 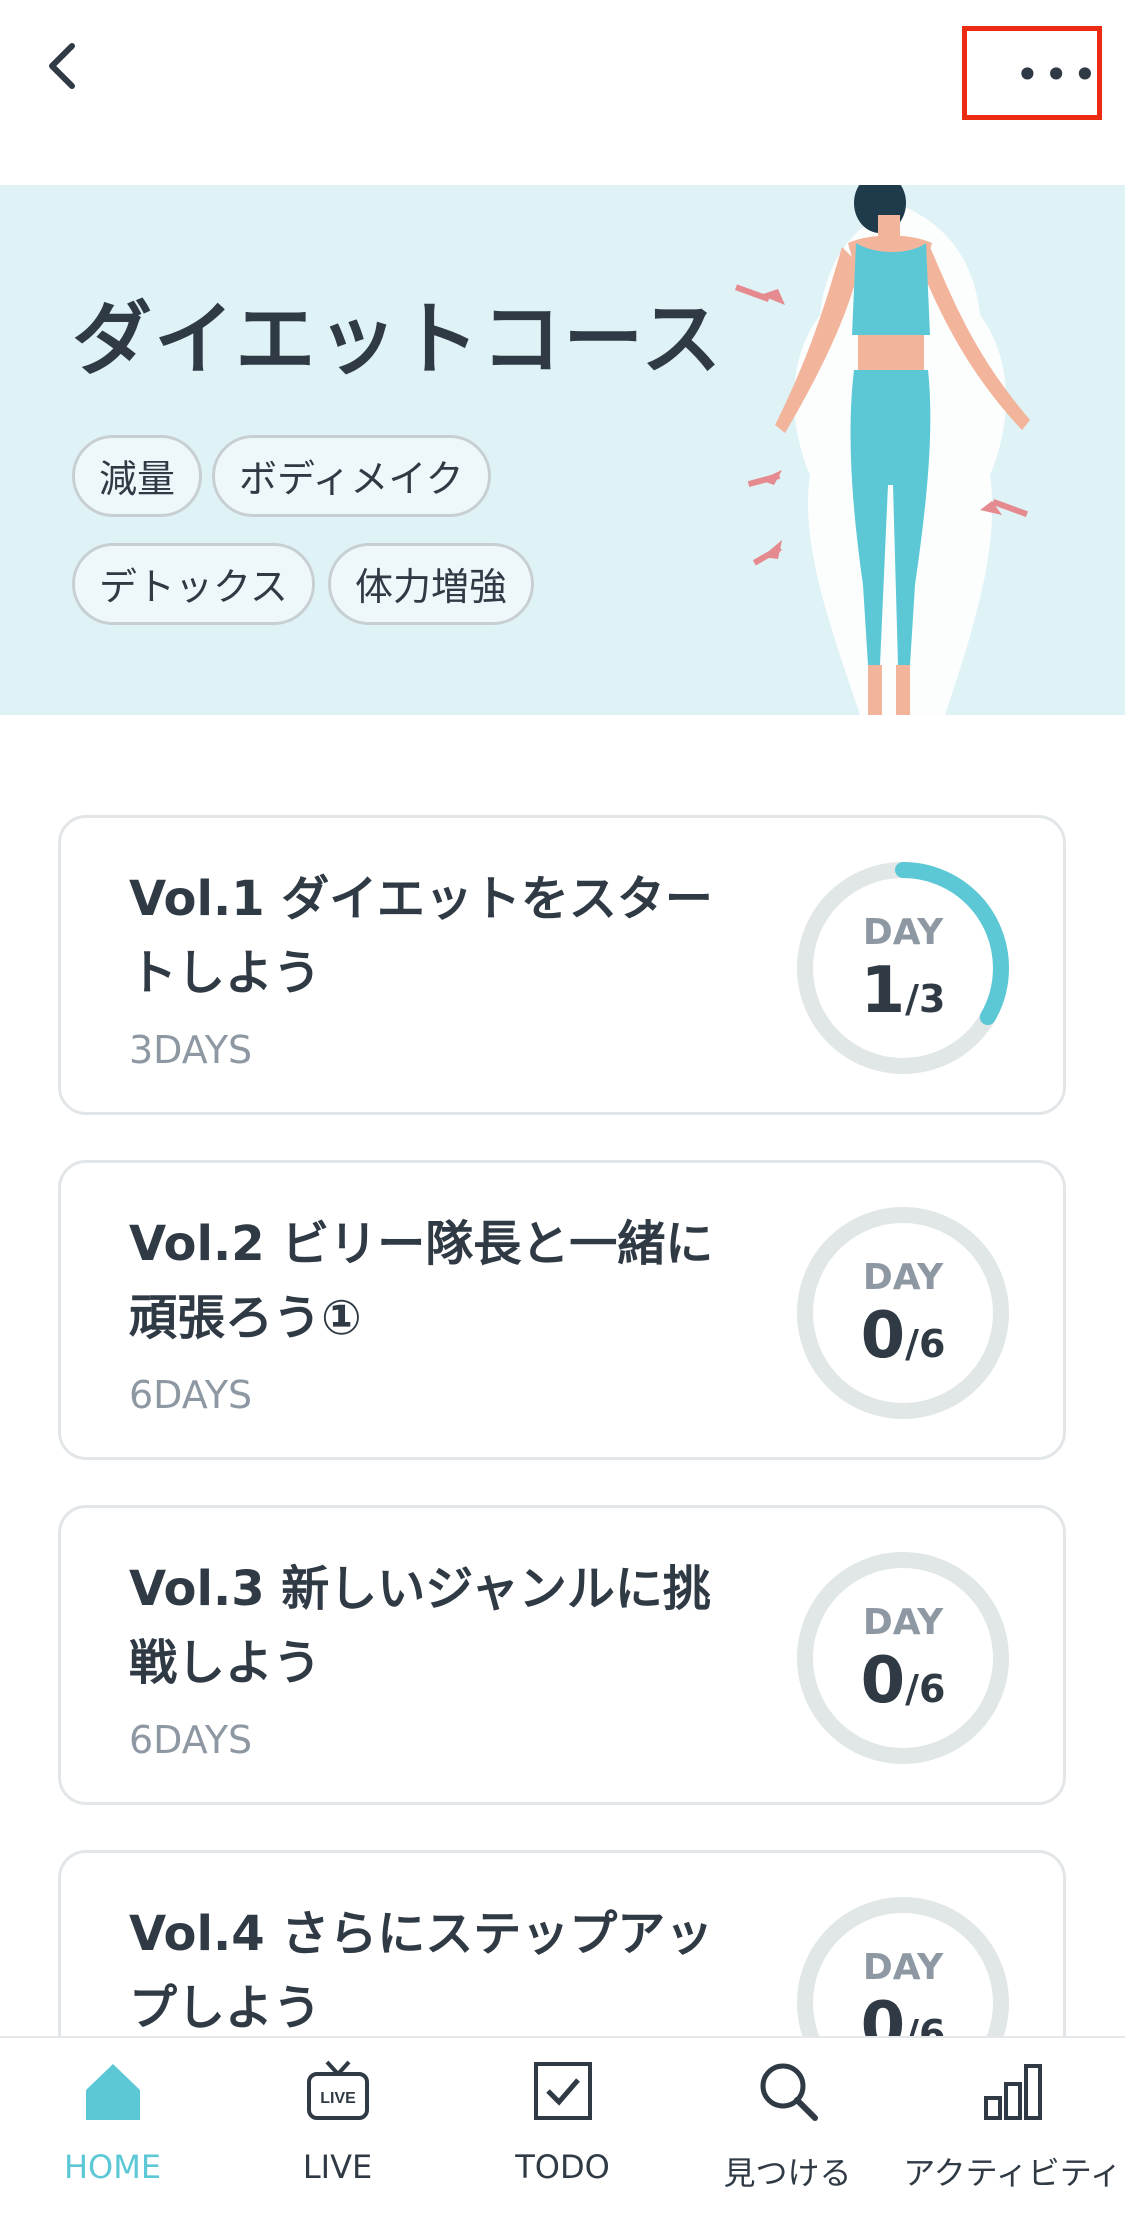 What do you see at coordinates (420, 1626) in the screenshot?
I see `course-card-title: Vol.3 新しいジャンルに挑戦しよう` at bounding box center [420, 1626].